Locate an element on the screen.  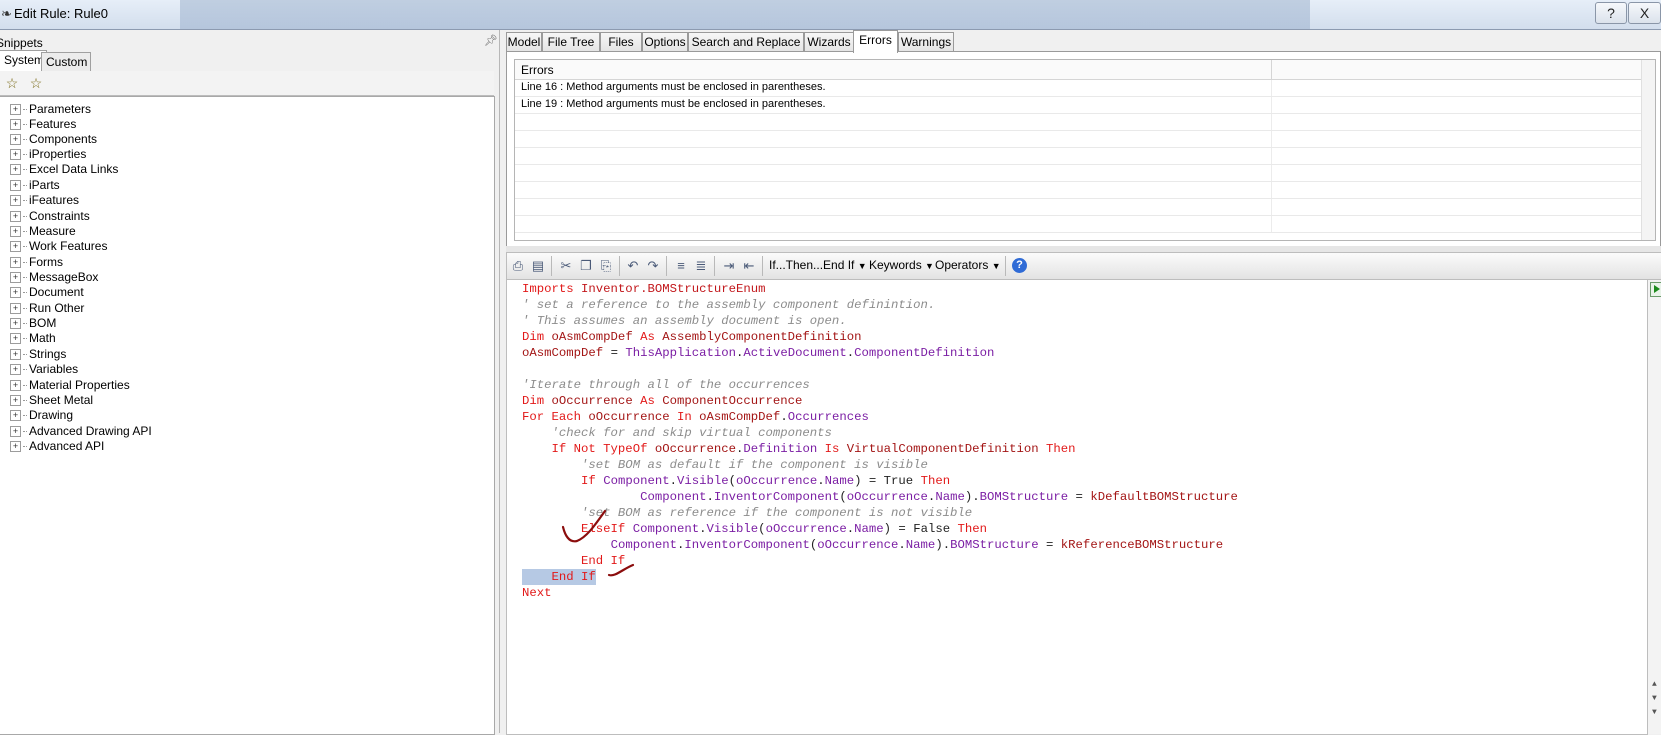
tab-system: System is located at coordinates (23, 61).